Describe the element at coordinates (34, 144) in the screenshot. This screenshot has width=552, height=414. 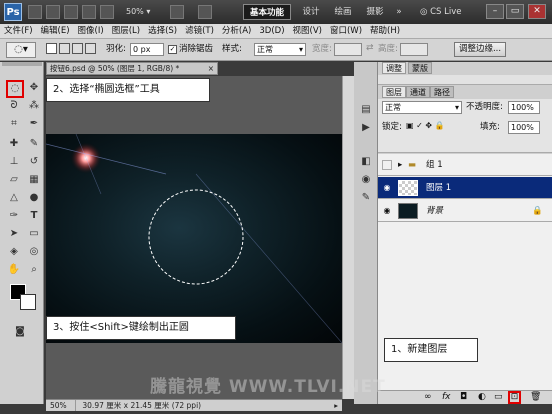
I see `brush-tool-icon: ✎` at that location.